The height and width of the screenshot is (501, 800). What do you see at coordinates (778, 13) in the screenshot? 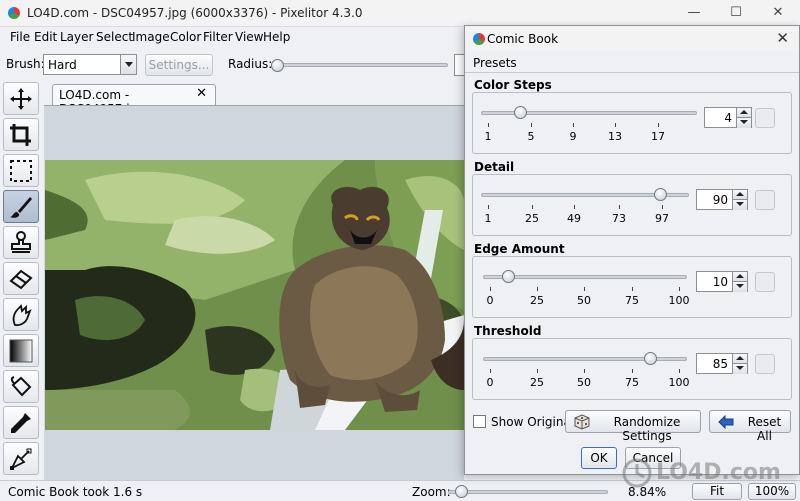
I see `close-window-button: ✕` at bounding box center [778, 13].